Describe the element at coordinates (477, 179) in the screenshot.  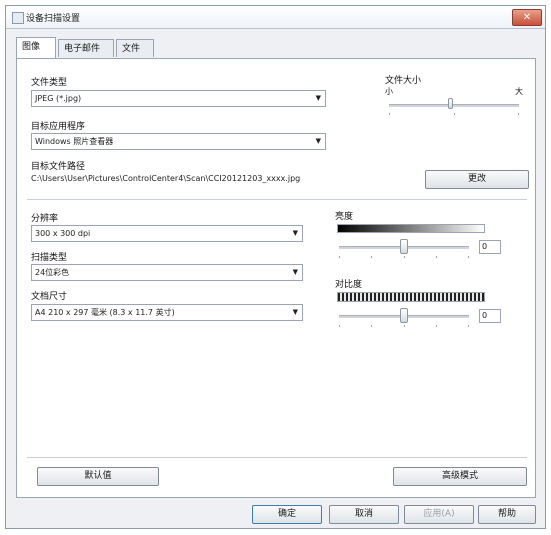
I see `change-path-button: 更改` at that location.